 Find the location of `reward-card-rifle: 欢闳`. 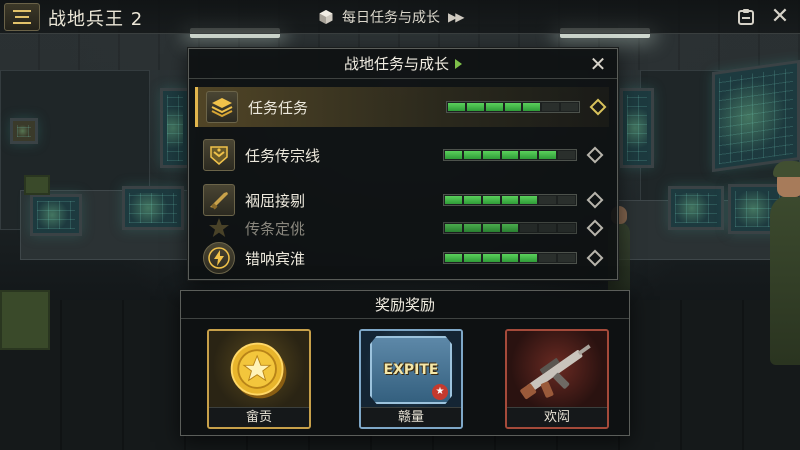

reward-card-rifle: 欢闳 is located at coordinates (557, 379).